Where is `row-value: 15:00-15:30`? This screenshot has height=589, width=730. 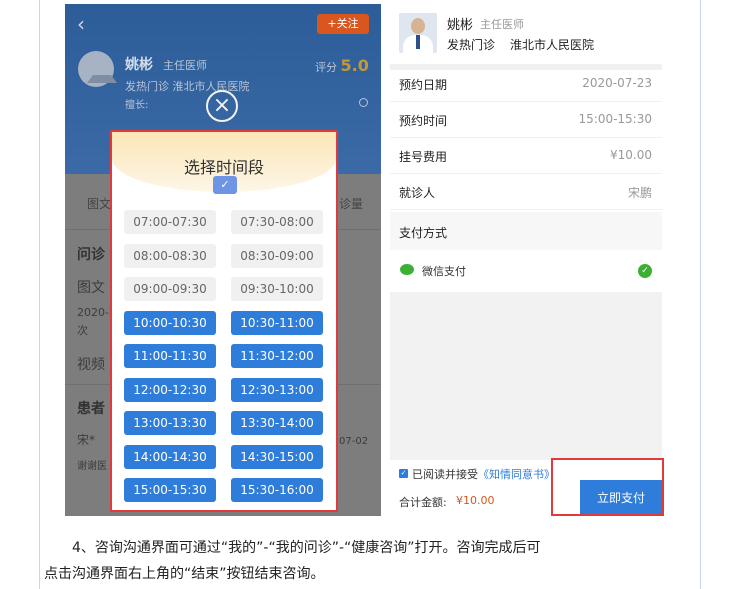
row-value: 15:00-15:30 is located at coordinates (615, 119).